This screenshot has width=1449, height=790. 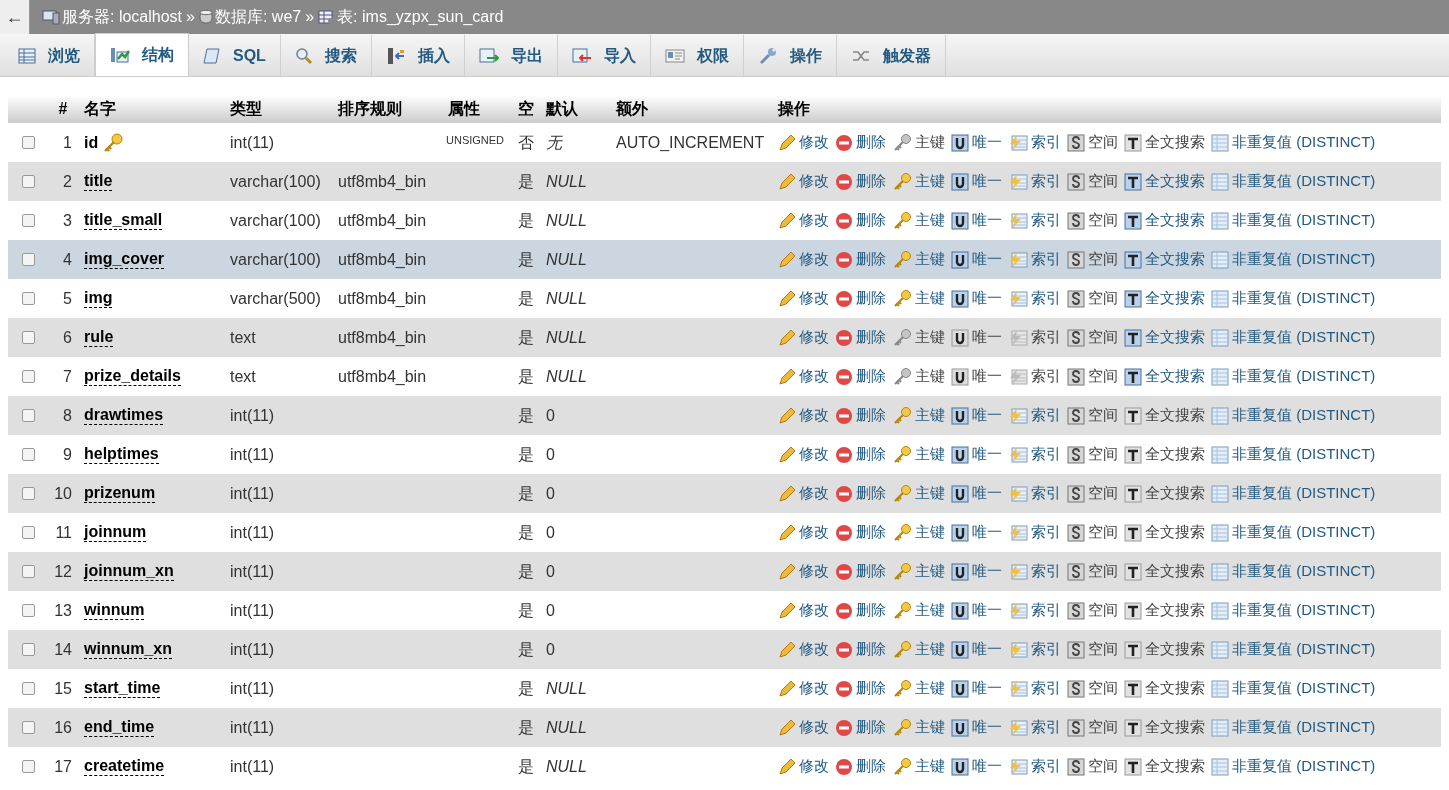 What do you see at coordinates (124, 259) in the screenshot?
I see `column-name: img_cover` at bounding box center [124, 259].